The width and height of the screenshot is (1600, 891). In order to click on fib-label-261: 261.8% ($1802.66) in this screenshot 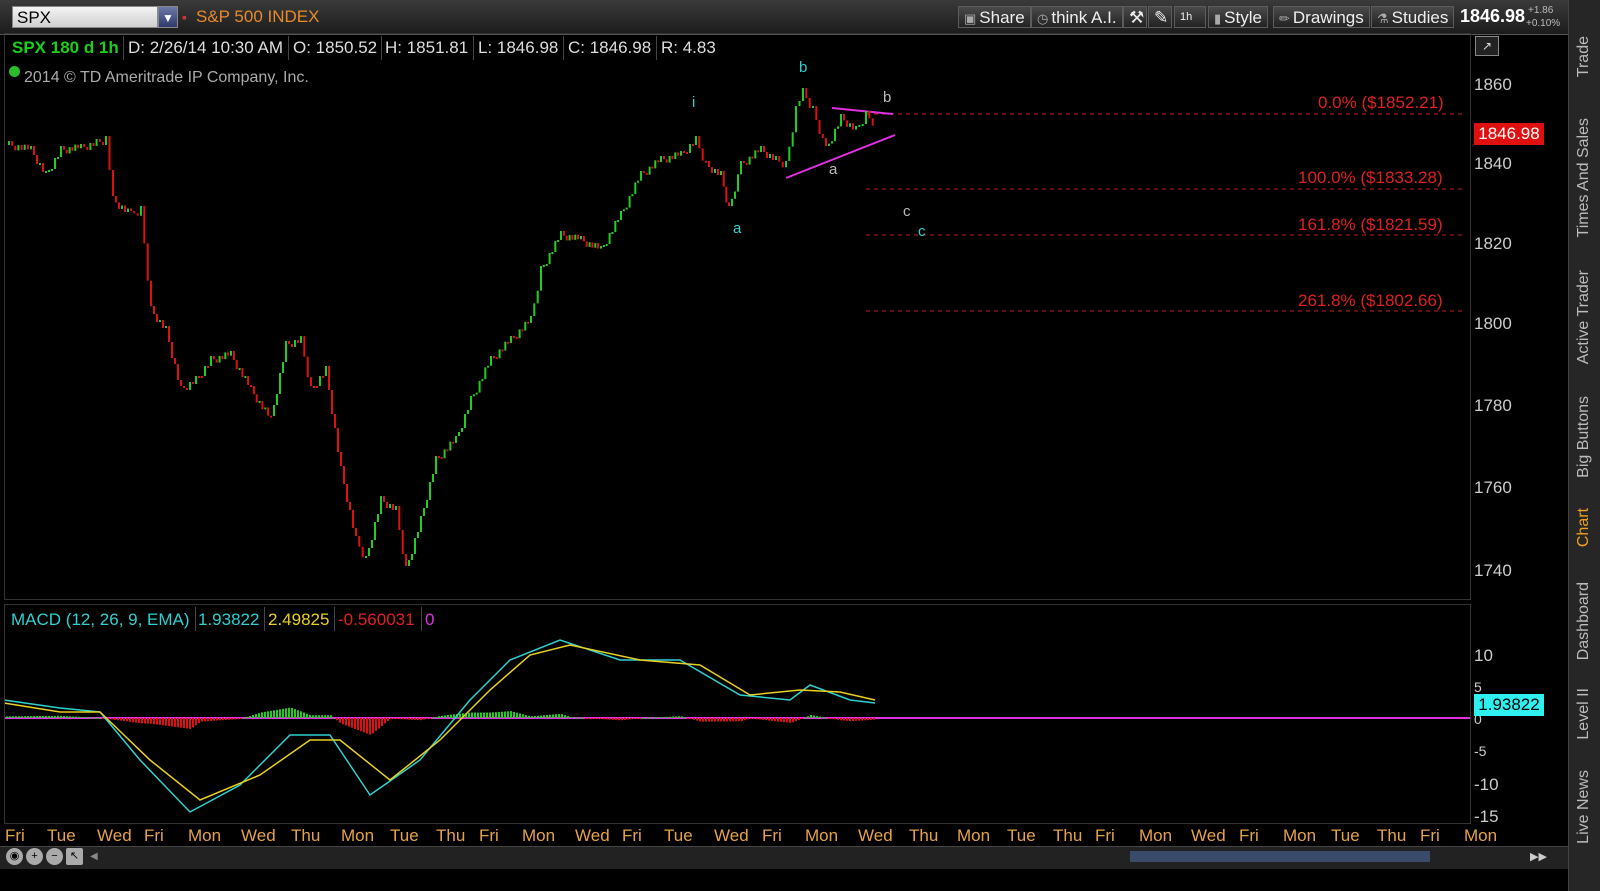, I will do `click(1370, 300)`.